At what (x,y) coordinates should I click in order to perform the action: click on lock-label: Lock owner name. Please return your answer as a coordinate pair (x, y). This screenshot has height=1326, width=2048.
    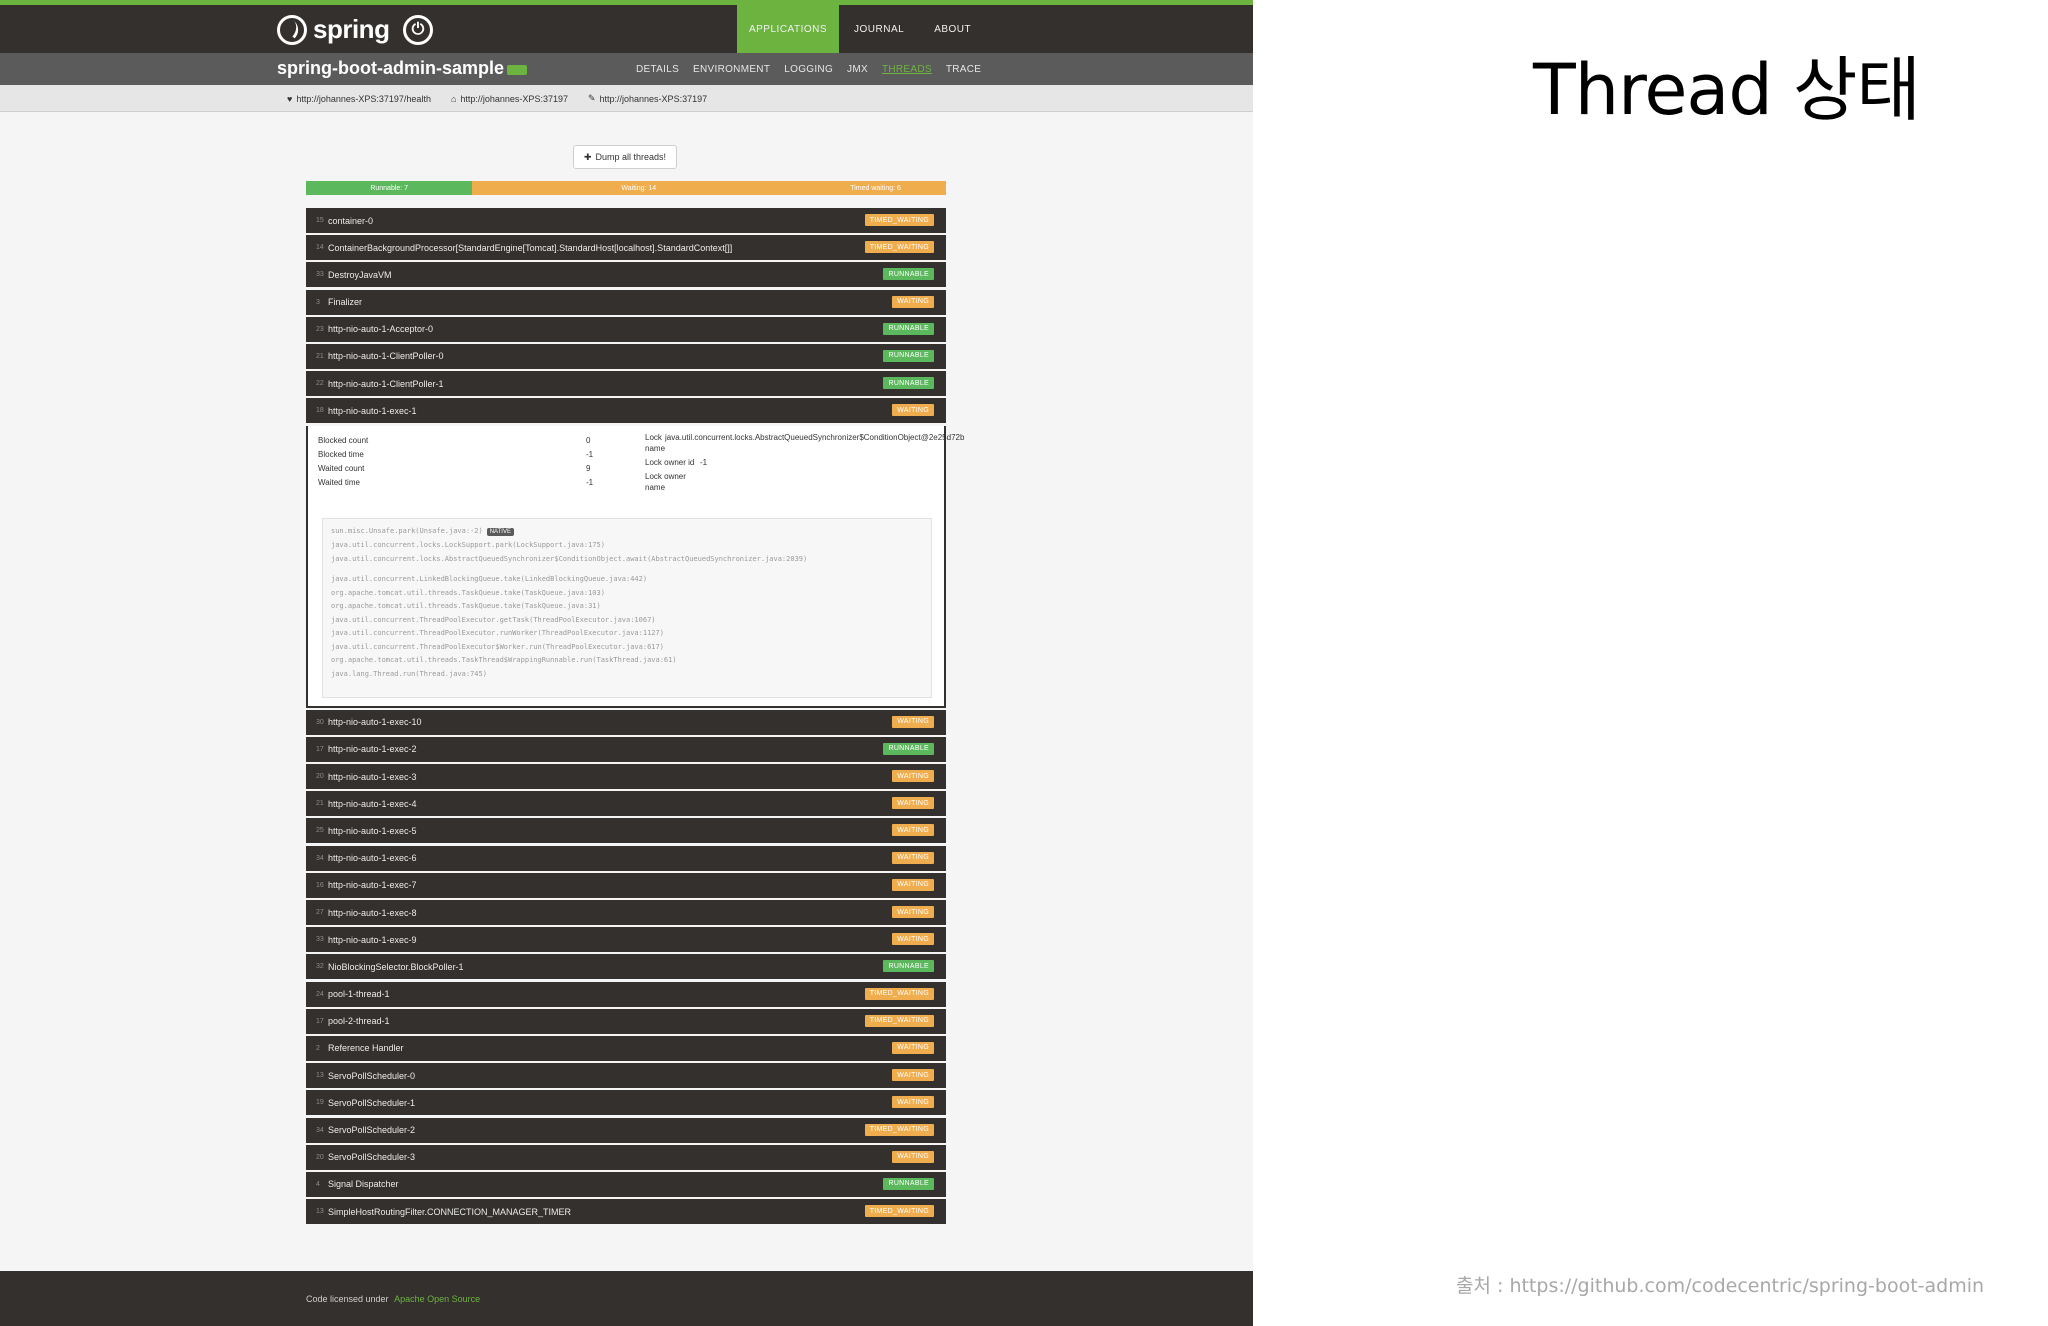
    Looking at the image, I should click on (665, 481).